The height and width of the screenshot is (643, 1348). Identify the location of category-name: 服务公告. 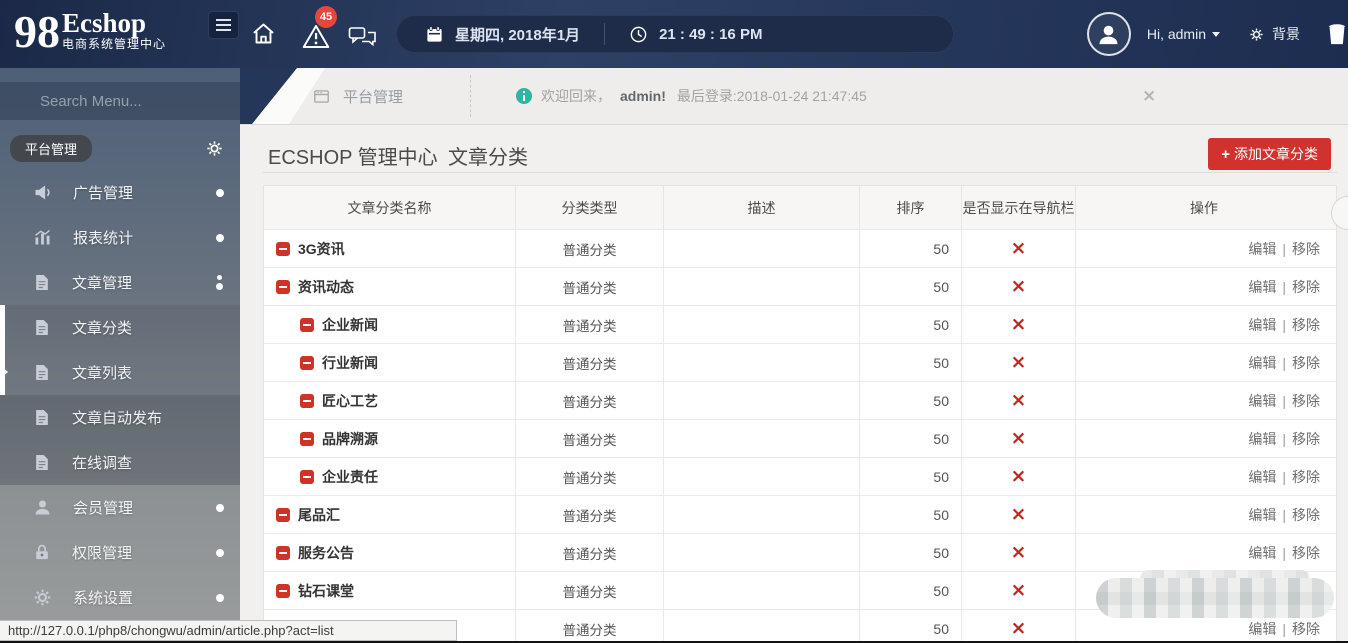
(326, 553).